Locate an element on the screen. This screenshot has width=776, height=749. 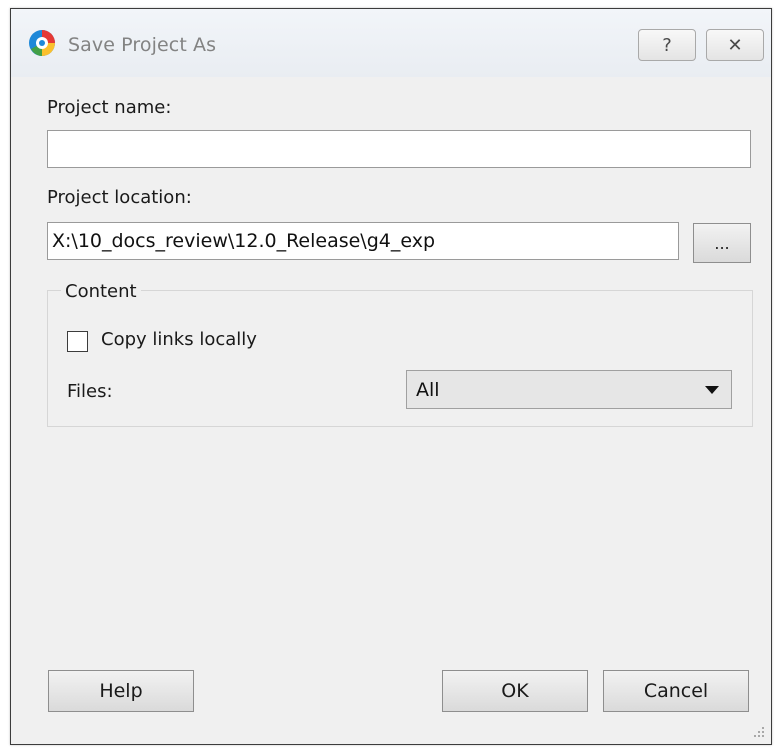
project-name-label: Project name: is located at coordinates (109, 107).